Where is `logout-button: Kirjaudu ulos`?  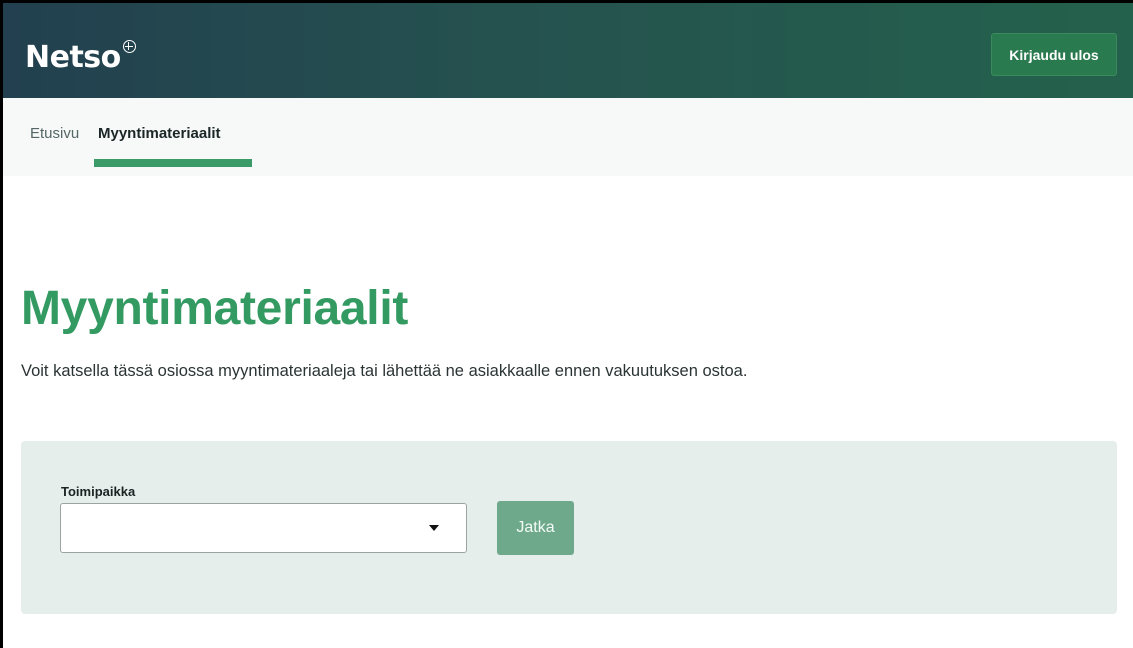 logout-button: Kirjaudu ulos is located at coordinates (1054, 54).